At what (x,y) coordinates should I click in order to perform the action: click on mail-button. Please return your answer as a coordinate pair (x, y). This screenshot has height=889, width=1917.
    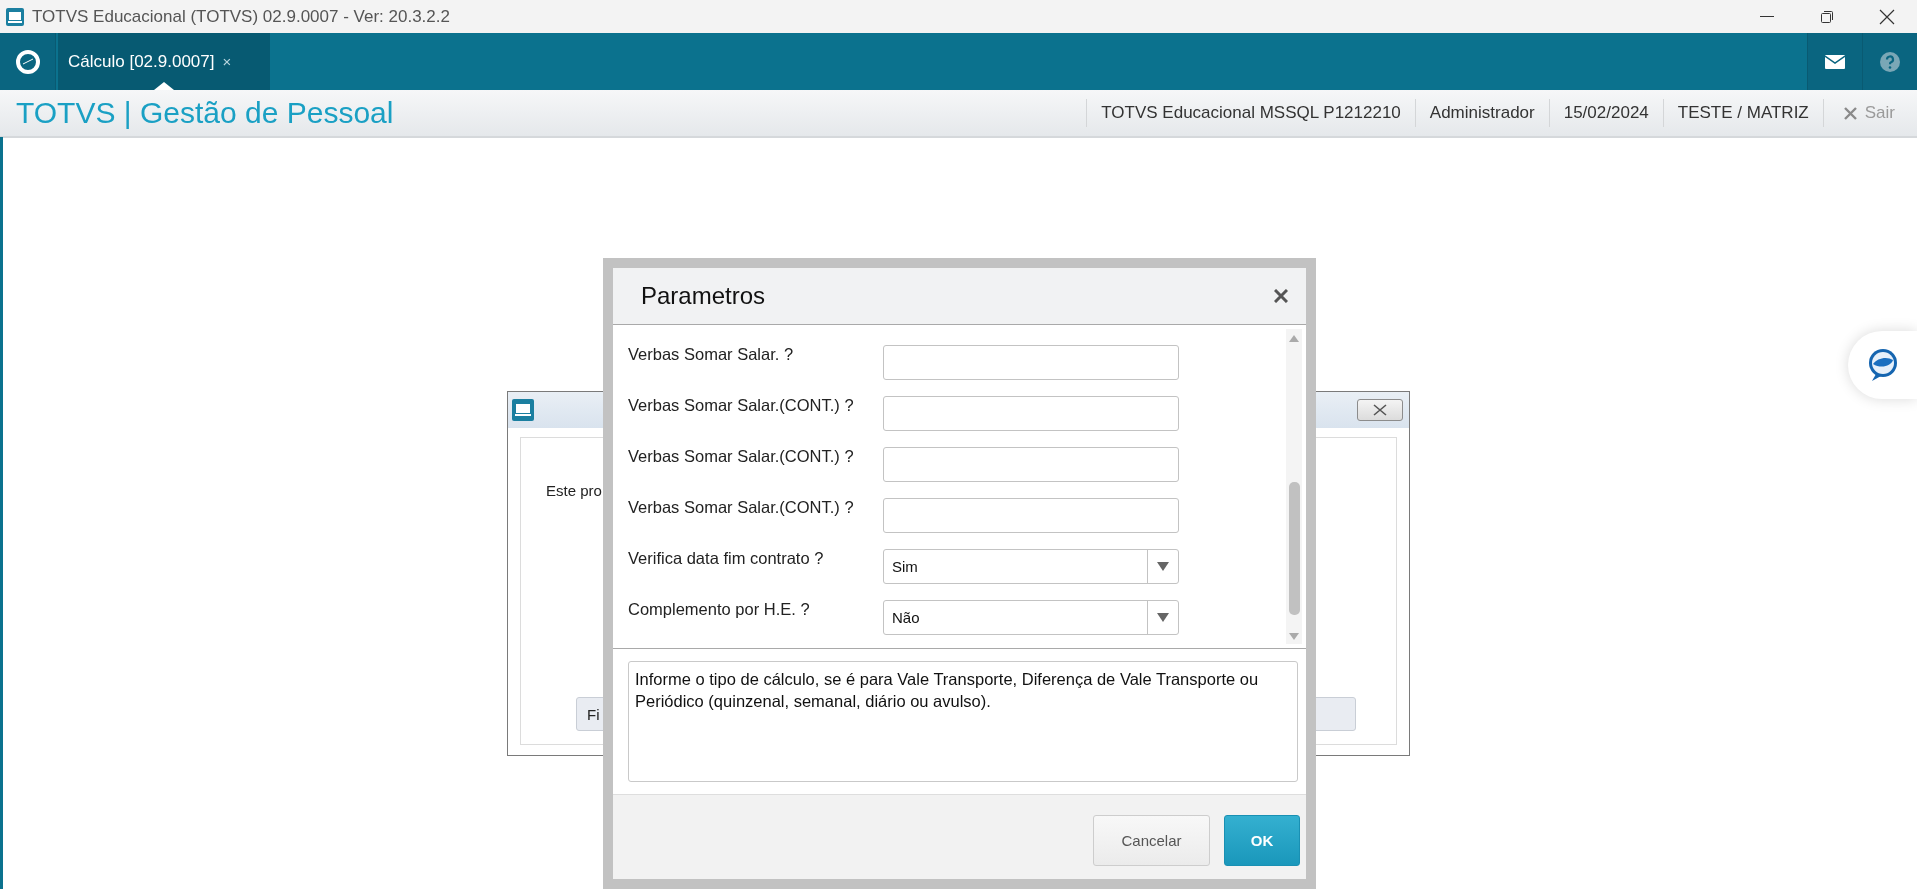
    Looking at the image, I should click on (1834, 61).